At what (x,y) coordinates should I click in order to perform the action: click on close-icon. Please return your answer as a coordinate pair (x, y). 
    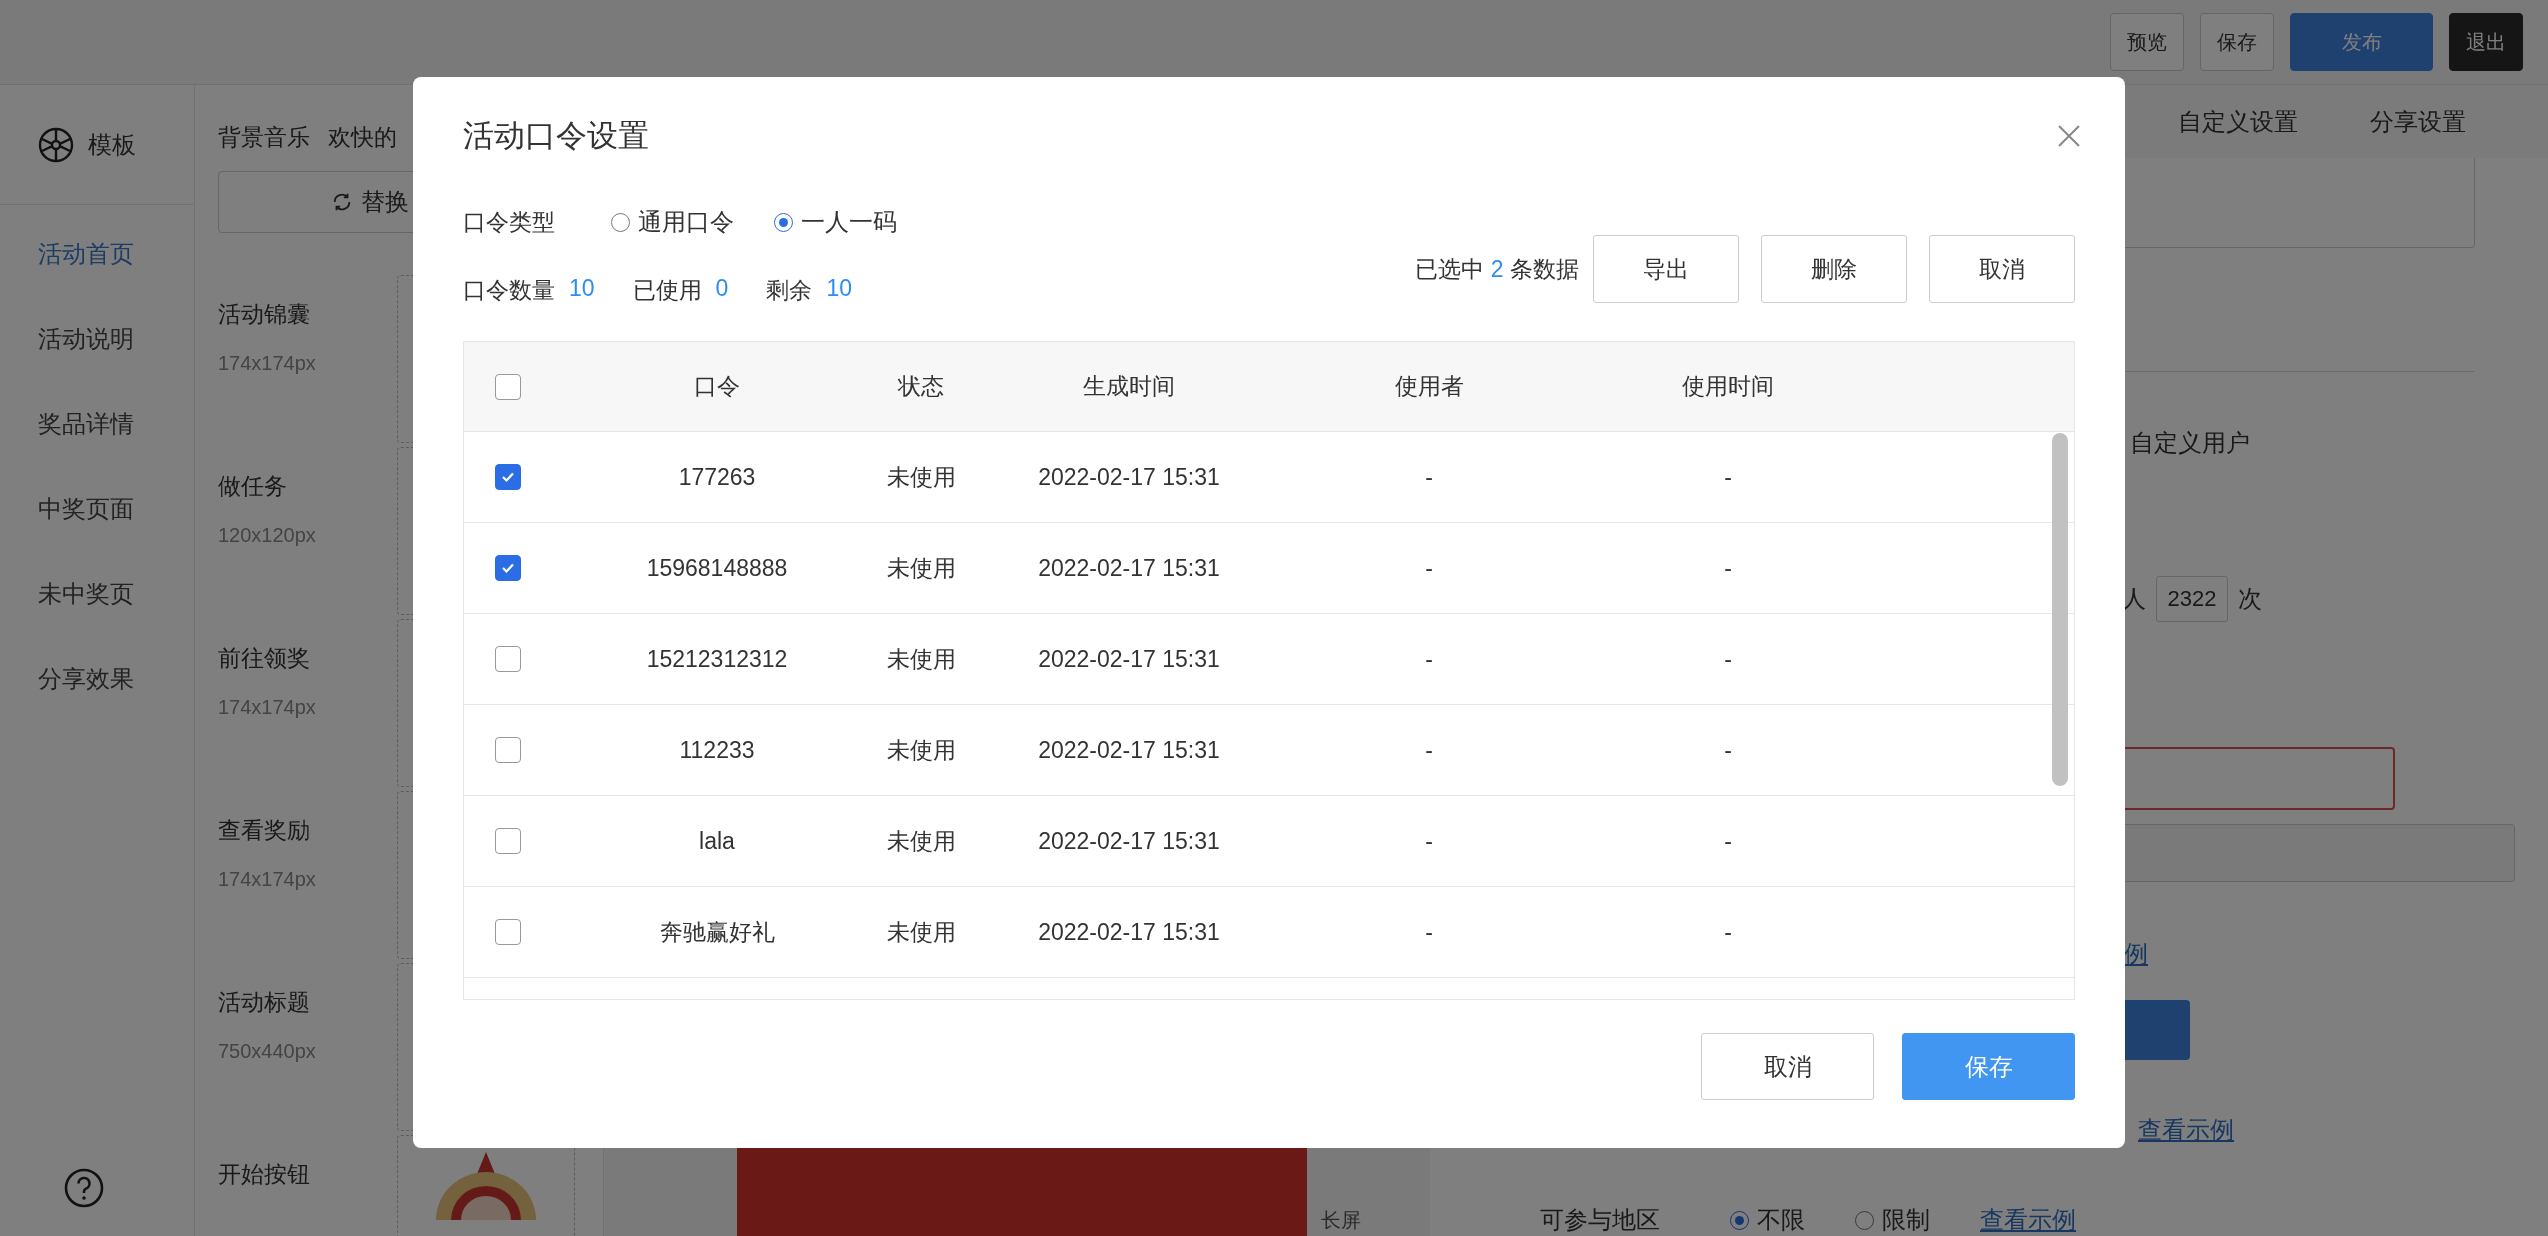
    Looking at the image, I should click on (2069, 136).